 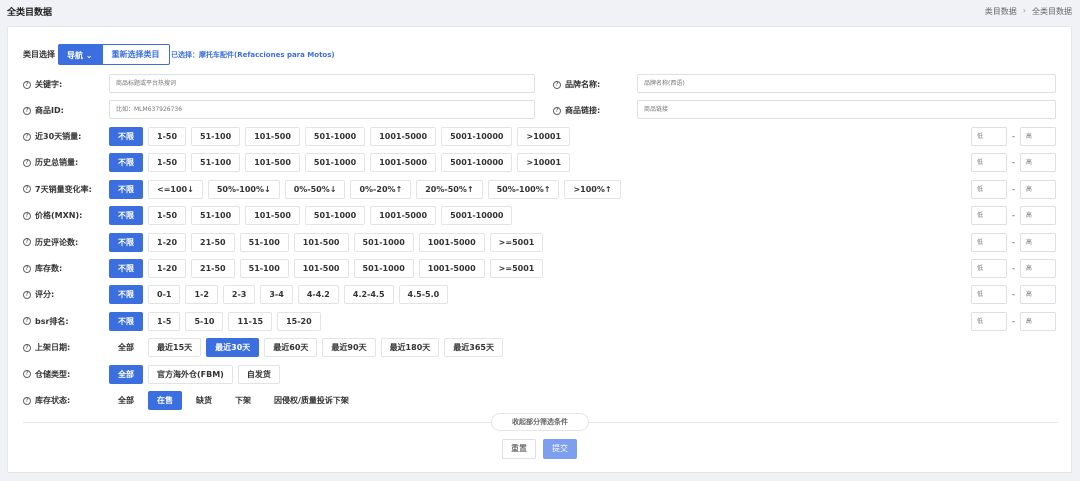 I want to click on filter-option: 2-3, so click(x=239, y=295).